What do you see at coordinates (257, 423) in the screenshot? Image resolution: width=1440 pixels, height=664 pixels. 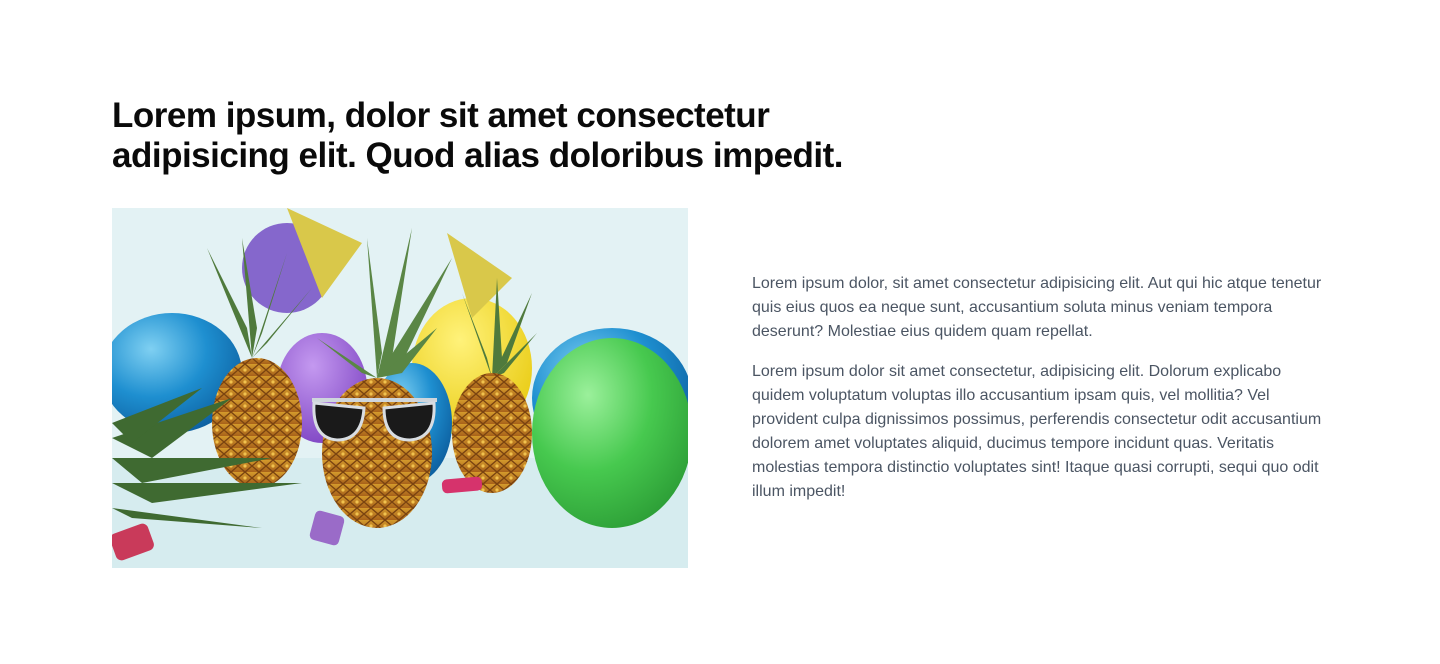 I see `pineapple-left` at bounding box center [257, 423].